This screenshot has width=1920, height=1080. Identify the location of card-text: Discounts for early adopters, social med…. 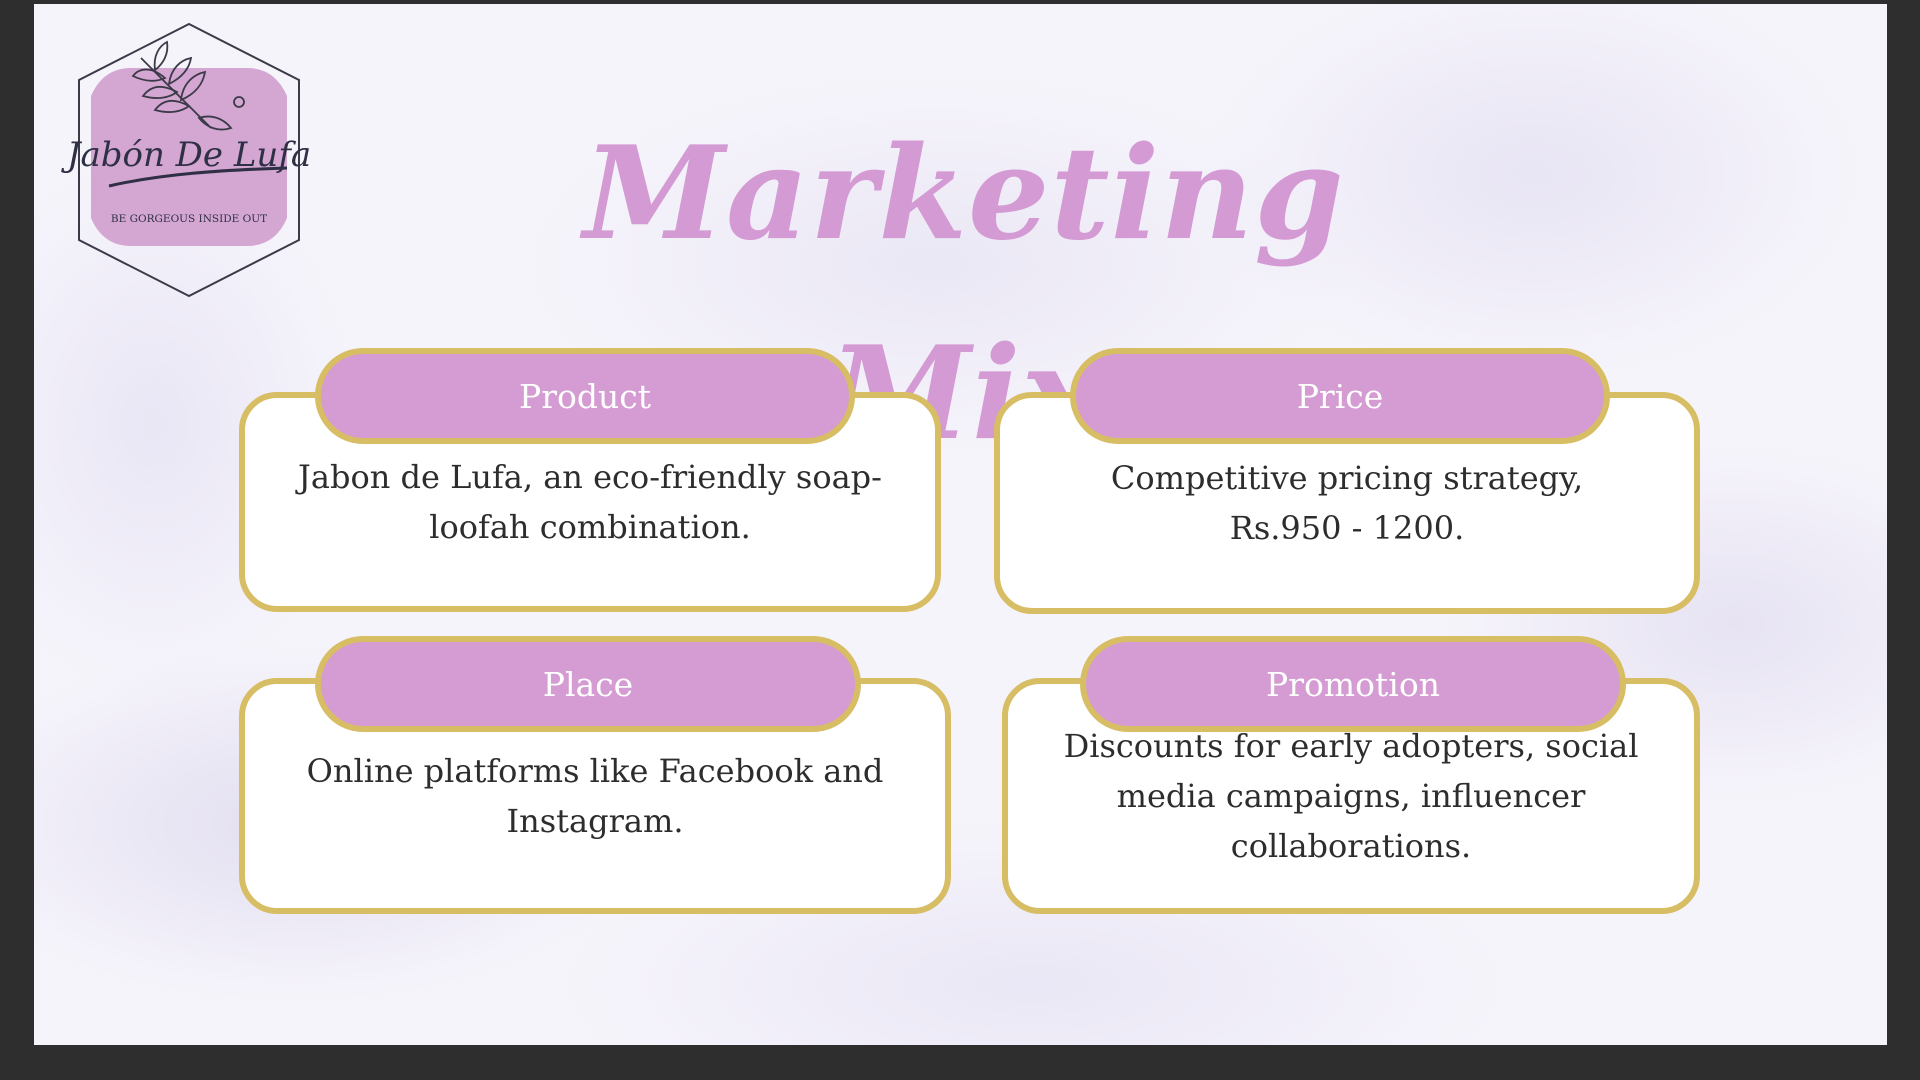
(1351, 796).